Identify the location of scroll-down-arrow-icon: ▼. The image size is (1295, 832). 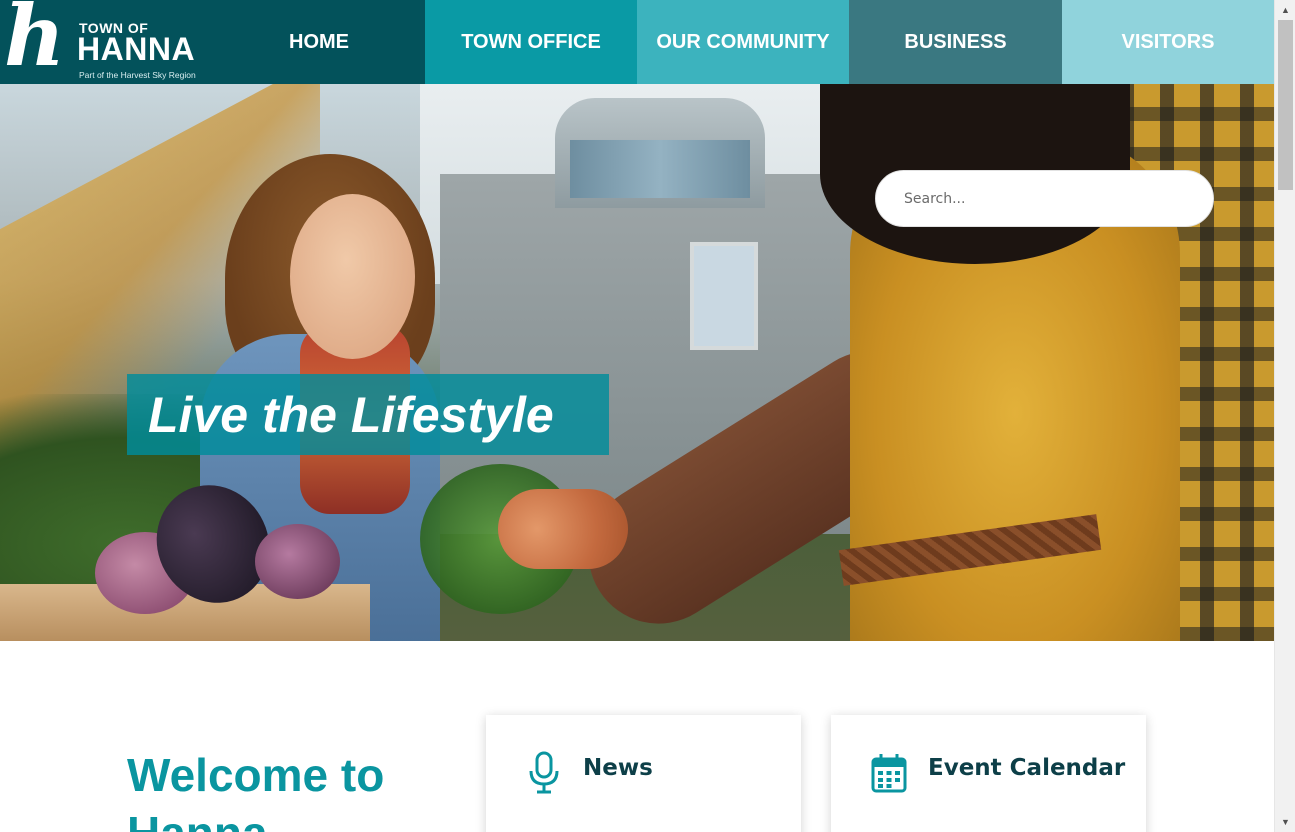
(1285, 822).